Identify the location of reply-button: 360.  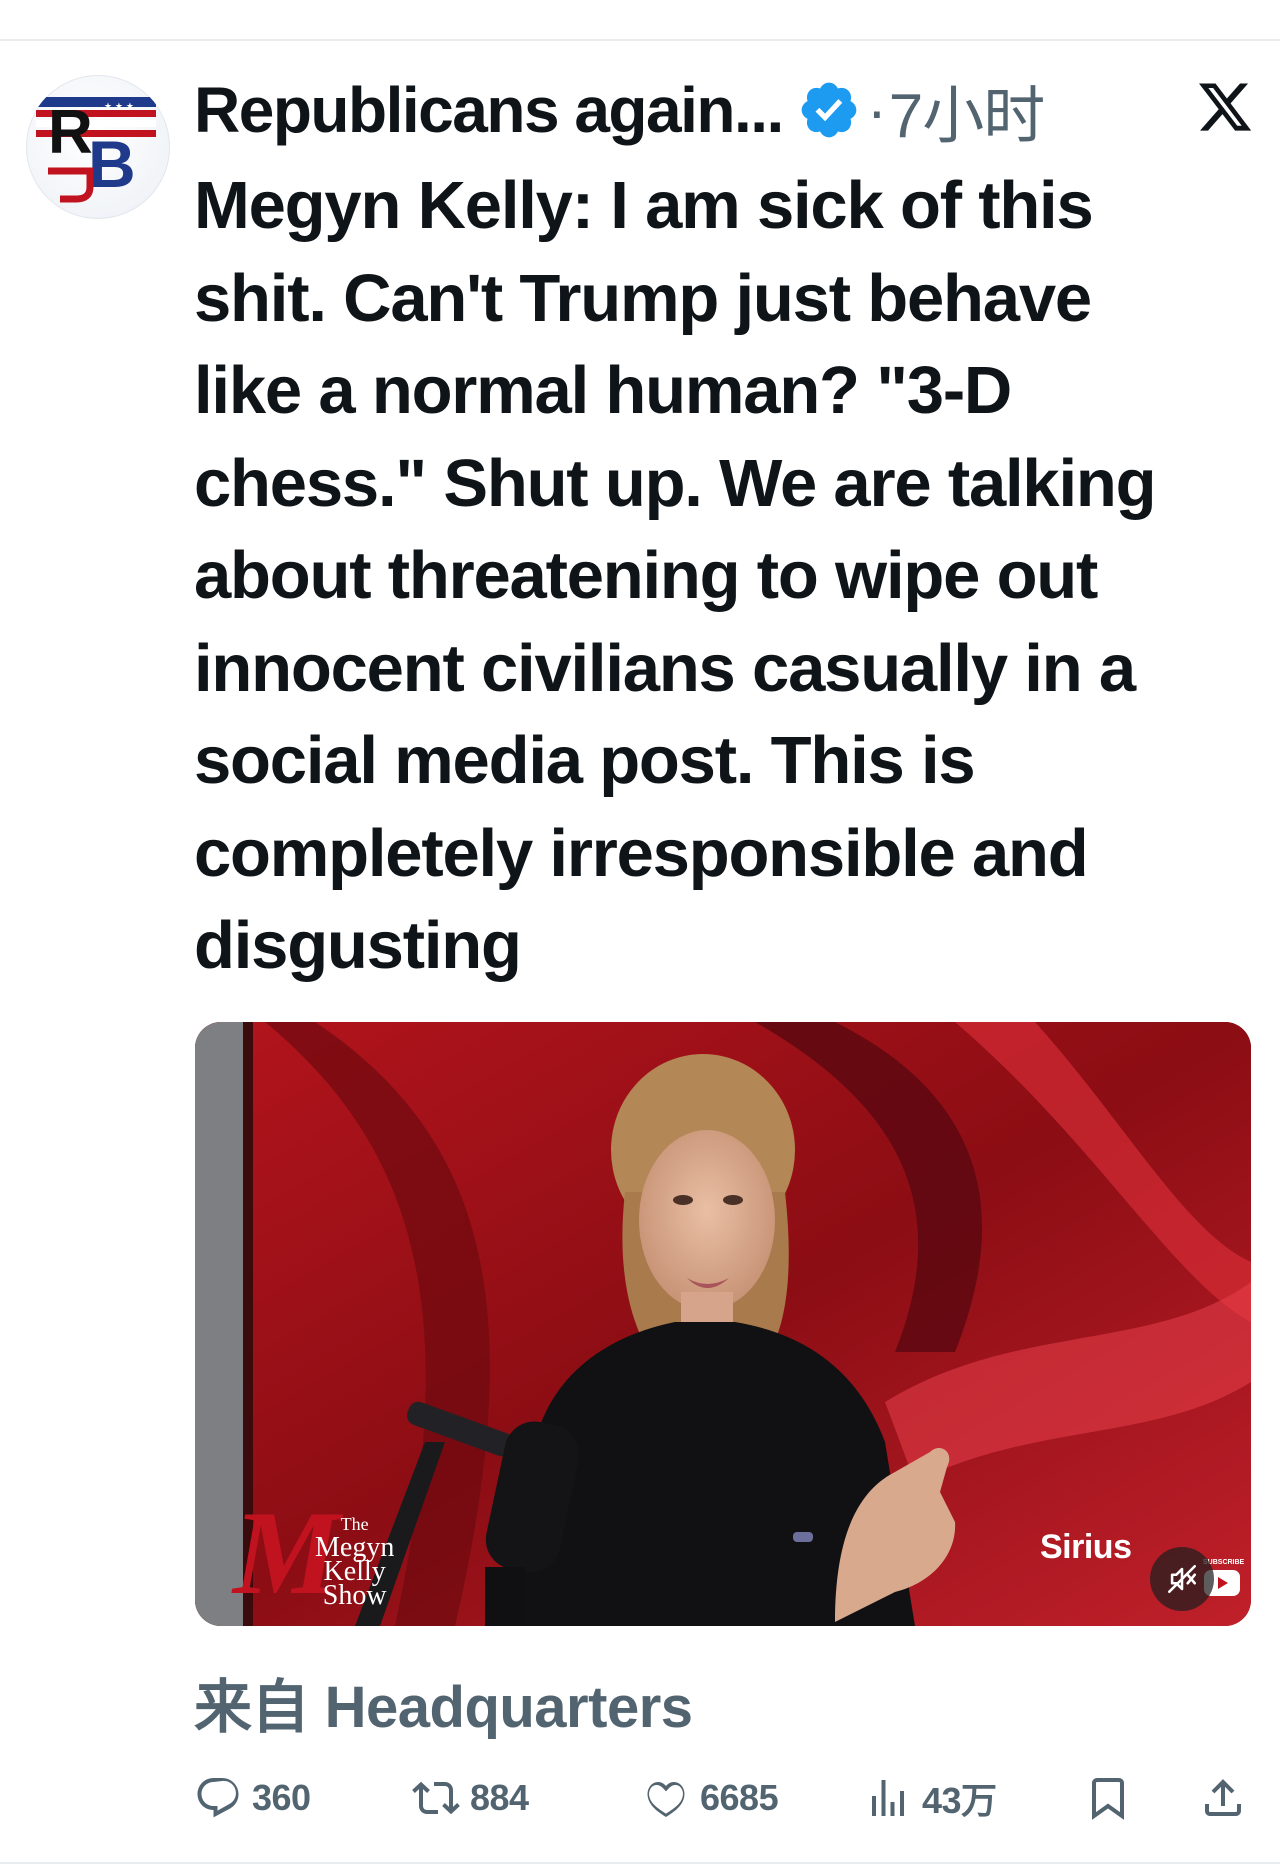
(252, 1798).